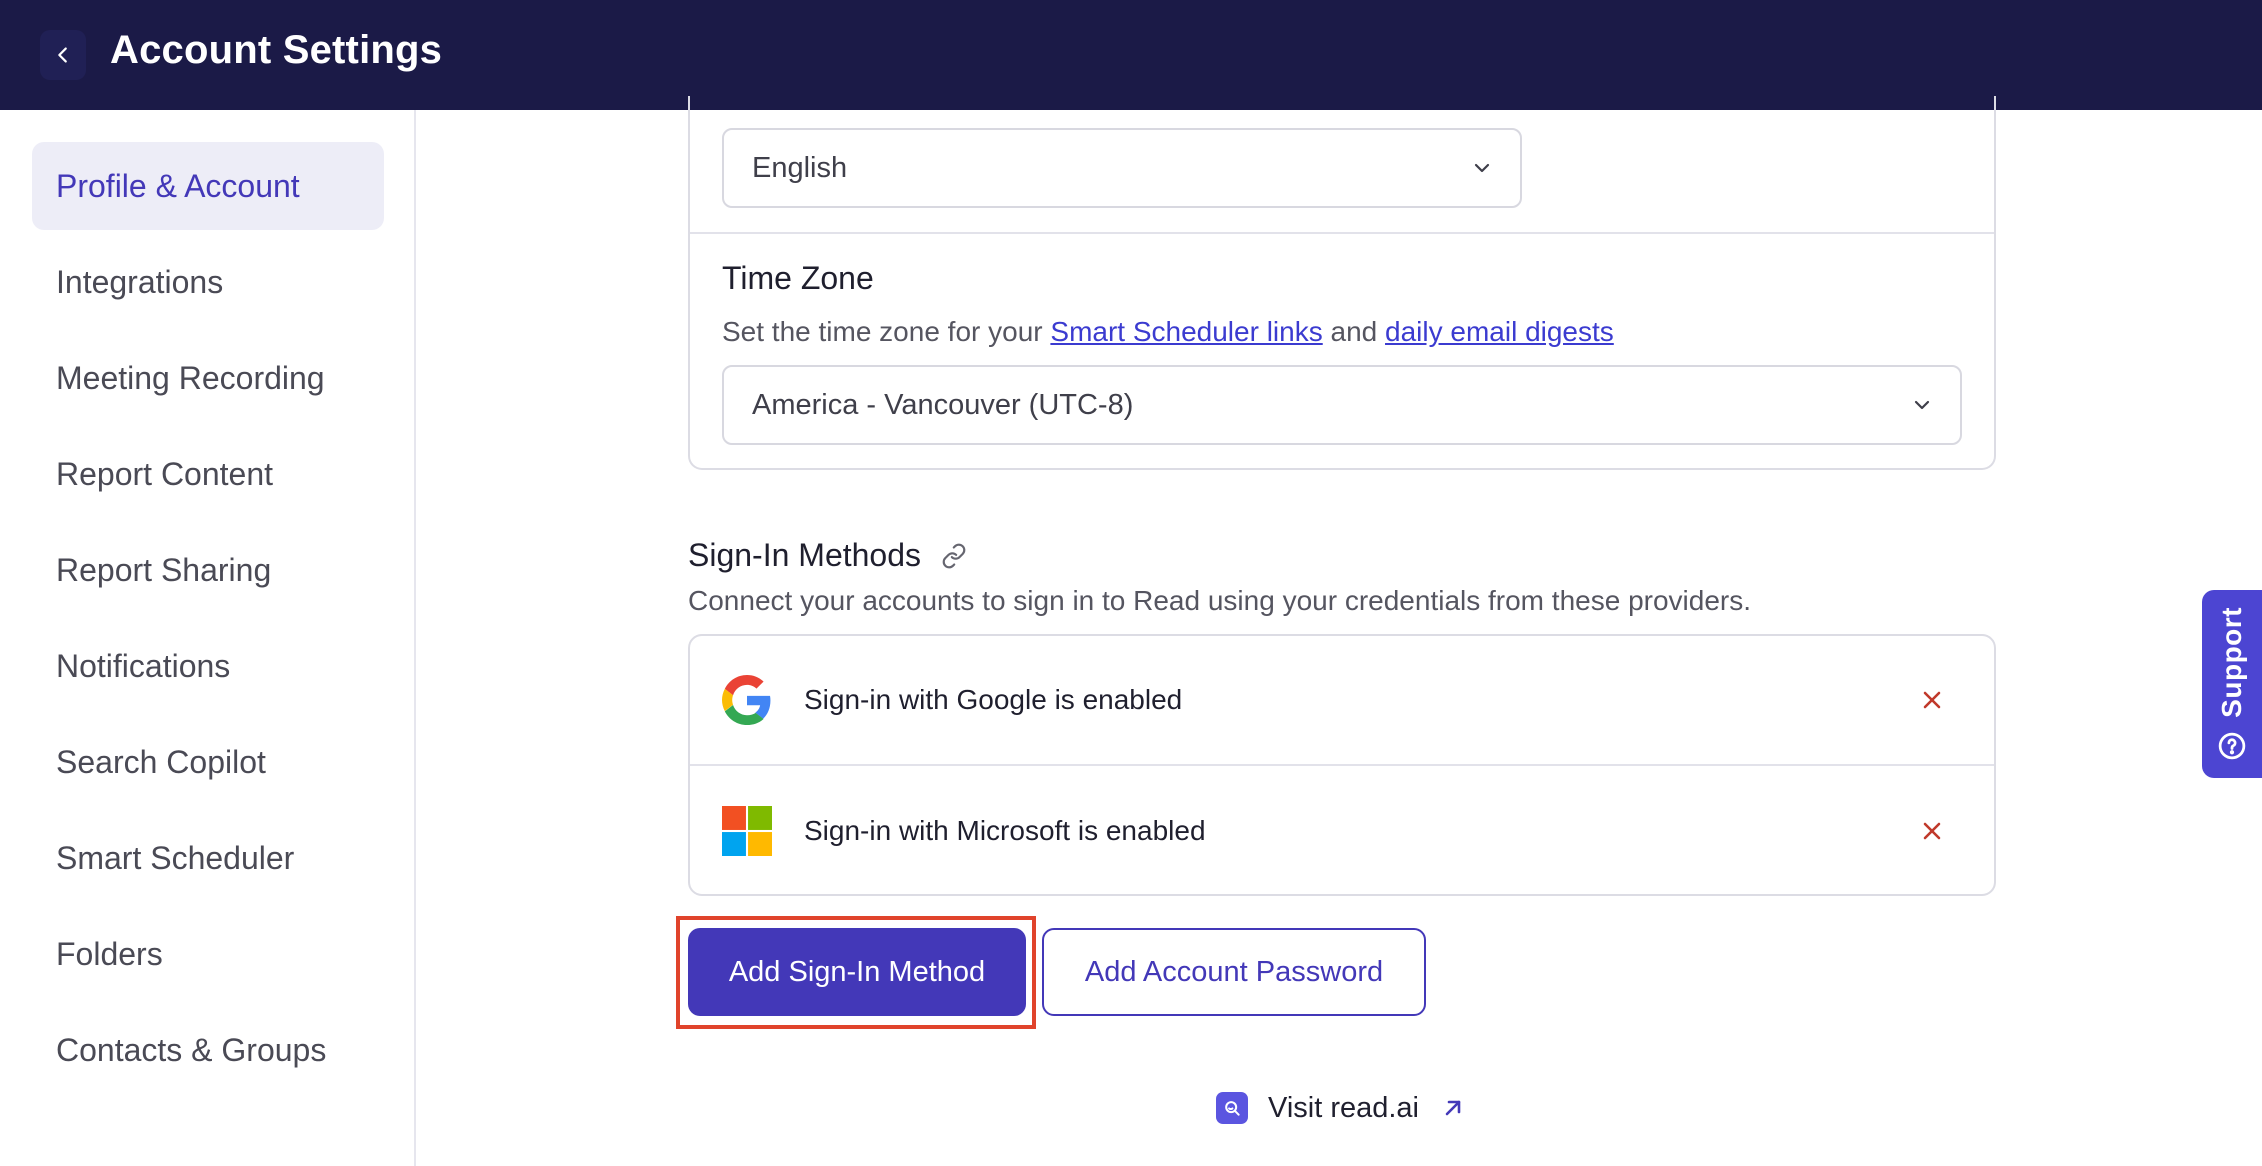 The height and width of the screenshot is (1166, 2262). Describe the element at coordinates (1234, 972) in the screenshot. I see `add-account-password-button: Add Account Password` at that location.